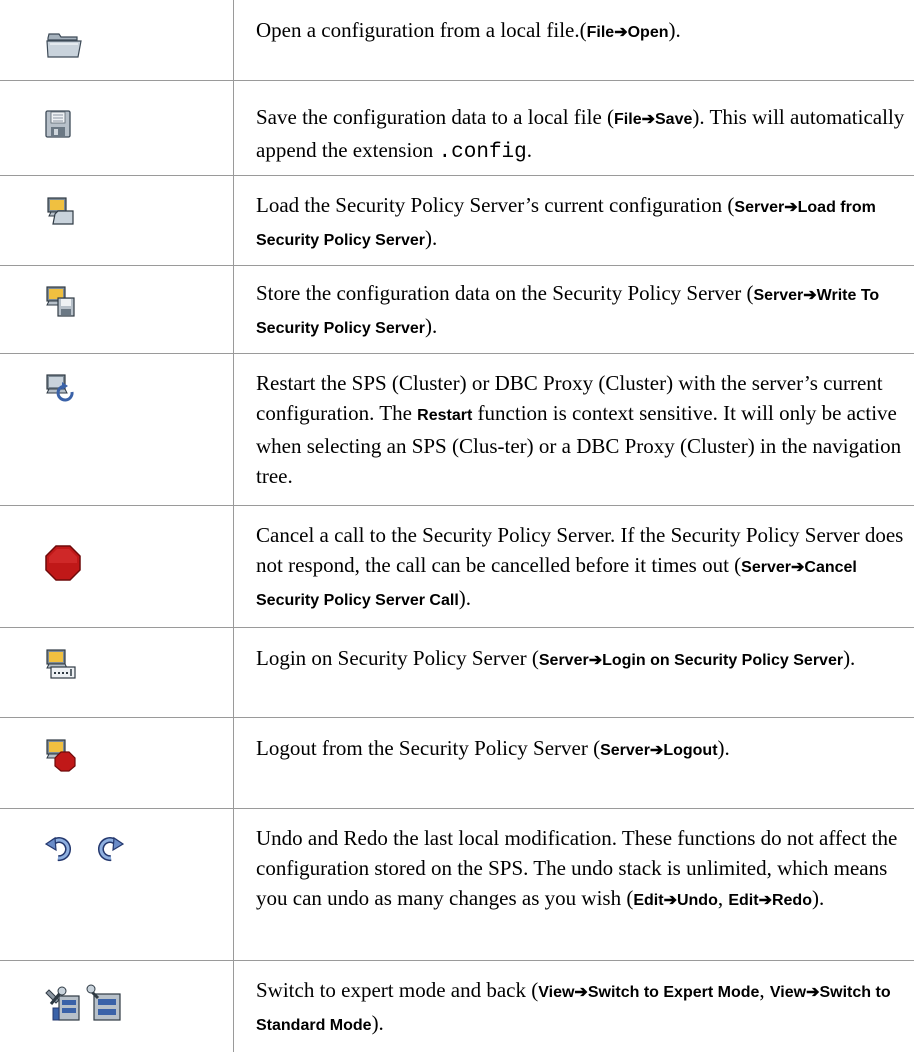 This screenshot has height=1052, width=914. Describe the element at coordinates (397, 990) in the screenshot. I see `desc-text: Switch to expert mode and back (` at that location.